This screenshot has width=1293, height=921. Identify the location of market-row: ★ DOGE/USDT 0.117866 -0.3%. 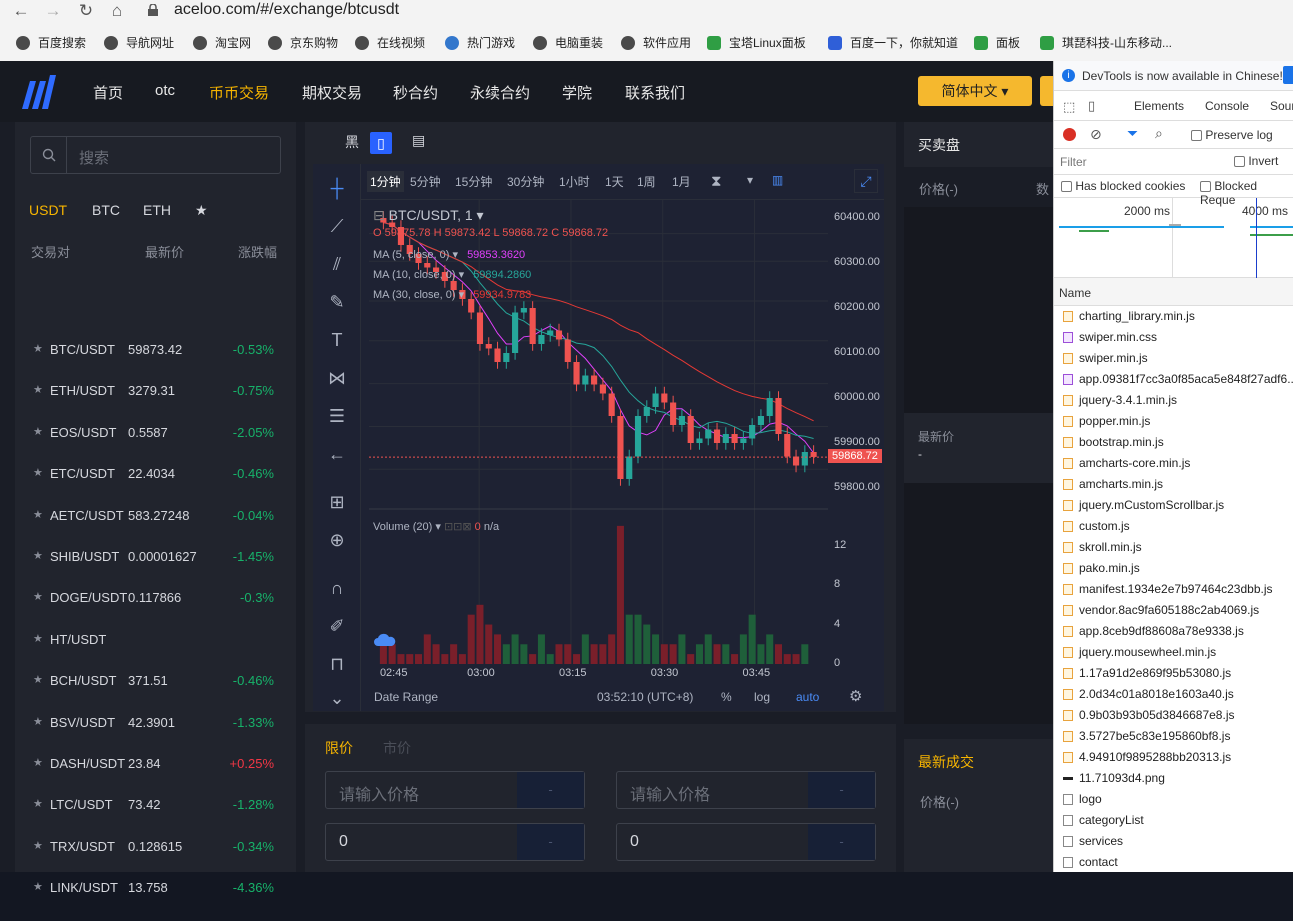
(155, 610).